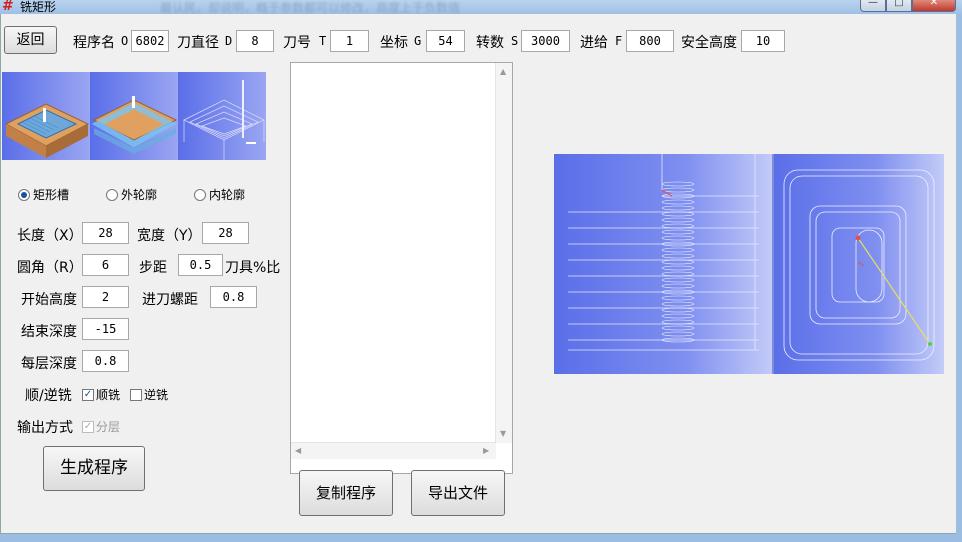 The height and width of the screenshot is (542, 962). Describe the element at coordinates (198, 43) in the screenshot. I see `tool-diameter-label: 刀直径` at that location.